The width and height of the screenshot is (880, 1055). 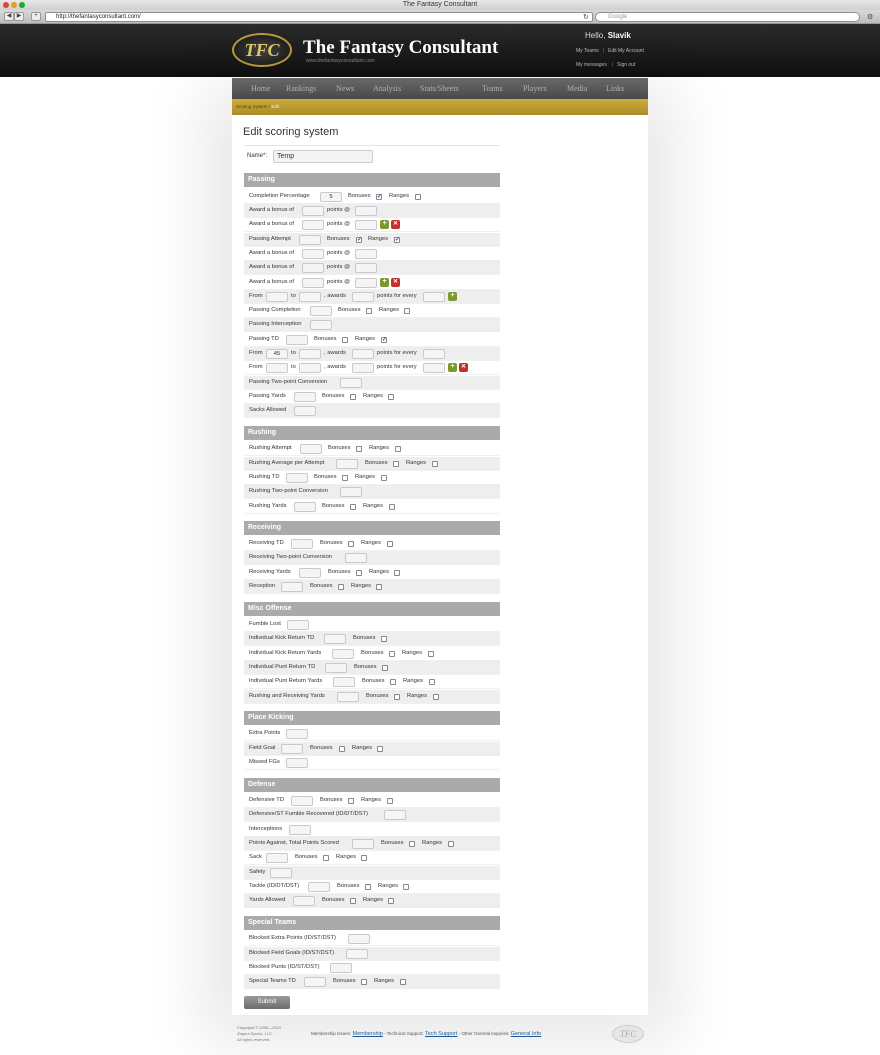 I want to click on back-icon: ◀, so click(x=9, y=16).